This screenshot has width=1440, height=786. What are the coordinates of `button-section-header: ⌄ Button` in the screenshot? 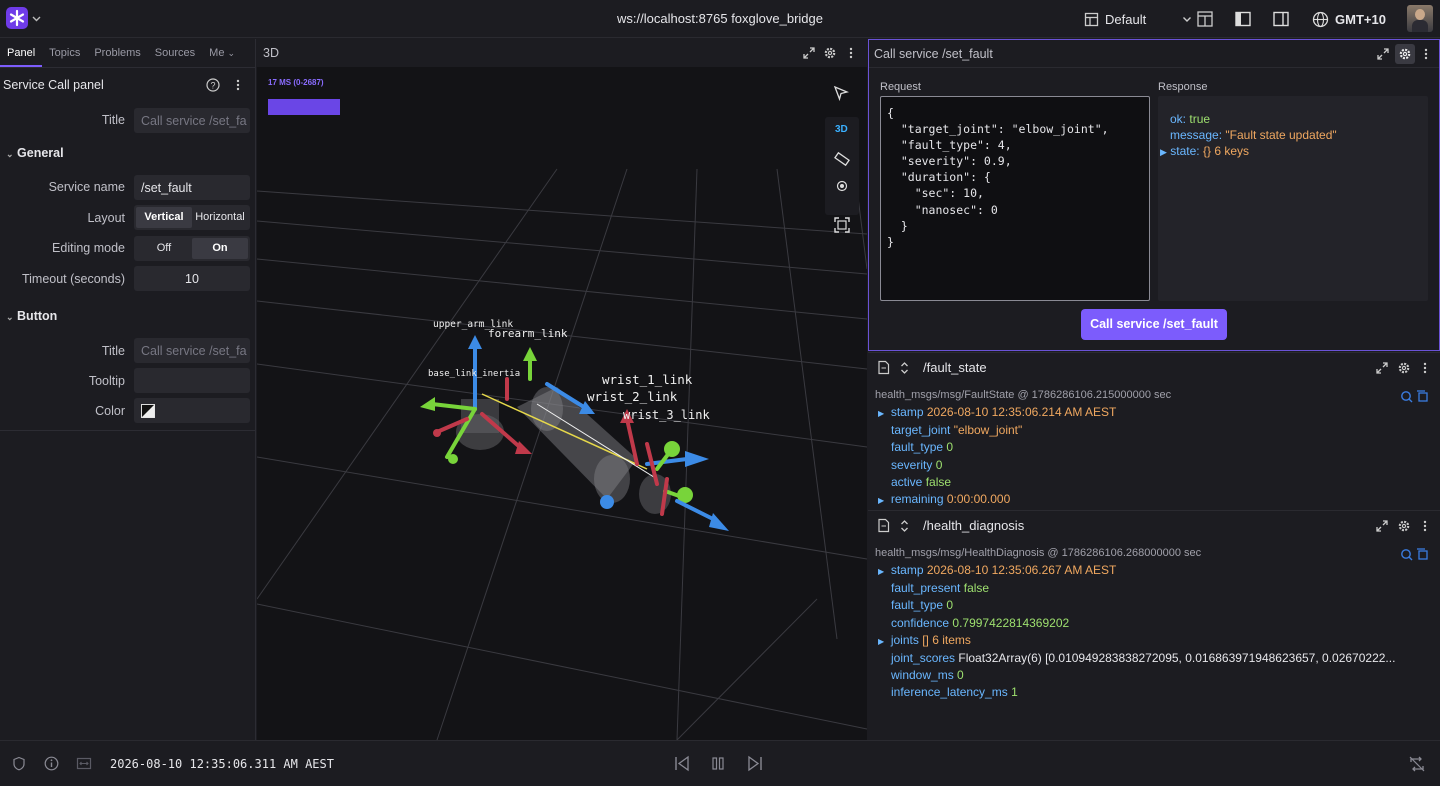 It's located at (31, 316).